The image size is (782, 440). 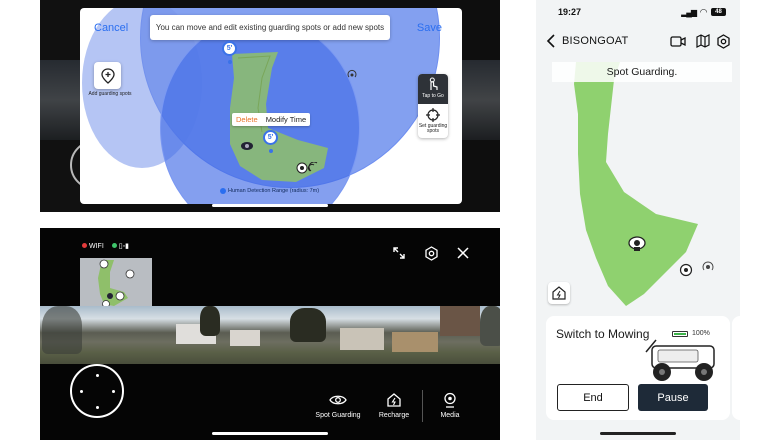 I want to click on pause-button: Pause, so click(x=673, y=397).